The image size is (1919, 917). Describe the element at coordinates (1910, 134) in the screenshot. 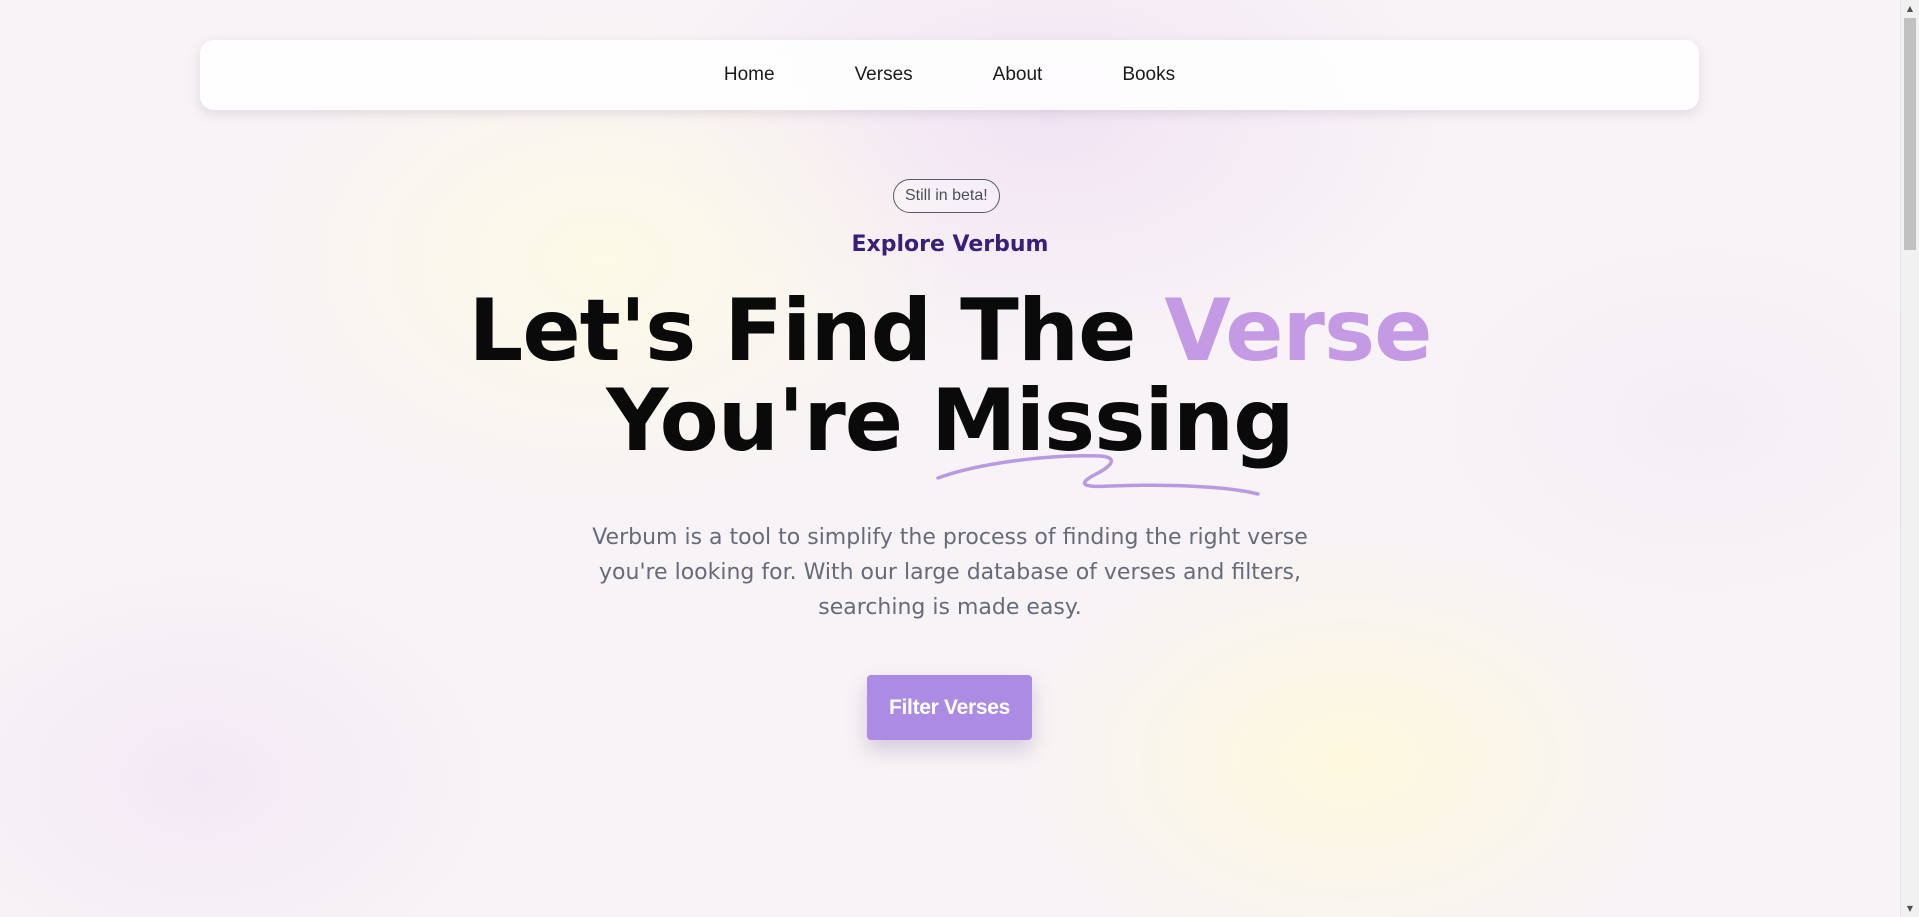

I see `scroll-thumb` at that location.